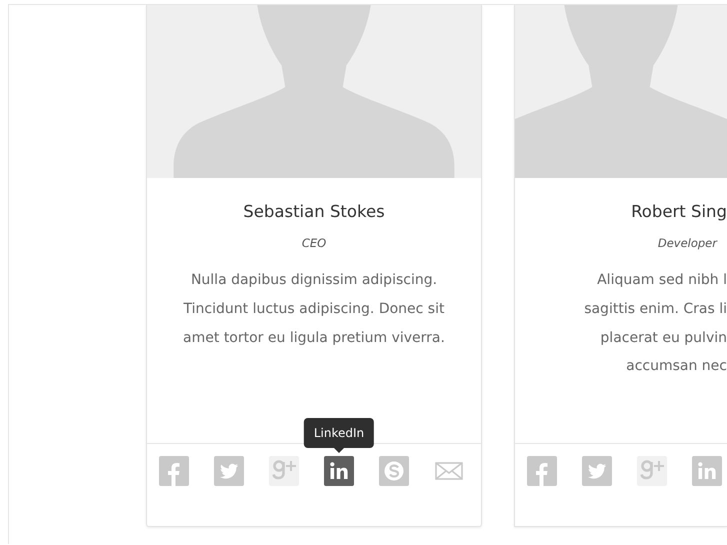 The width and height of the screenshot is (727, 545). Describe the element at coordinates (687, 243) in the screenshot. I see `member-role: Developer` at that location.